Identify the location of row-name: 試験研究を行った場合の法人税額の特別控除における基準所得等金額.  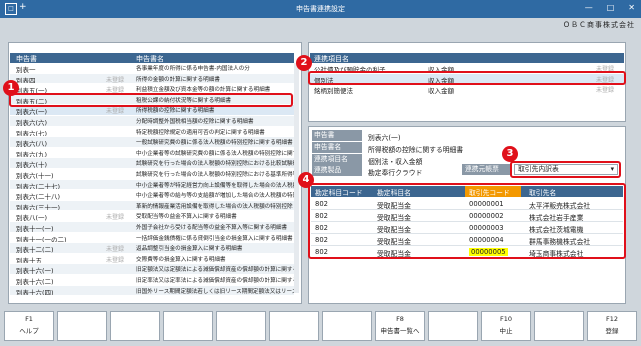
(215, 175).